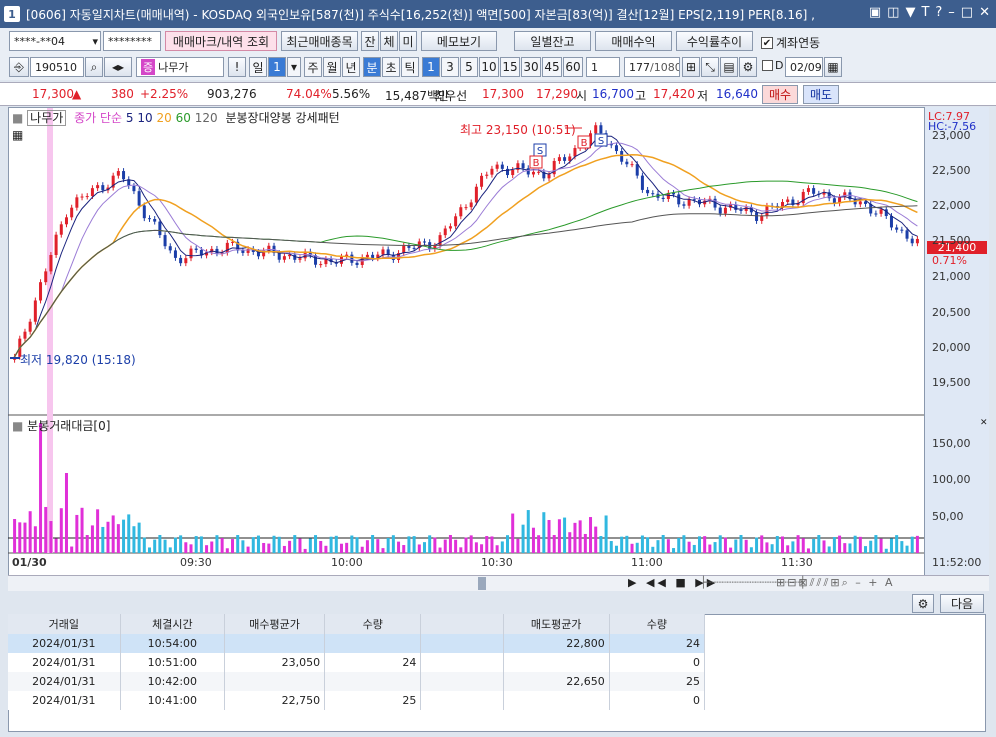 The height and width of the screenshot is (737, 996). I want to click on open-label: 시, so click(582, 96).